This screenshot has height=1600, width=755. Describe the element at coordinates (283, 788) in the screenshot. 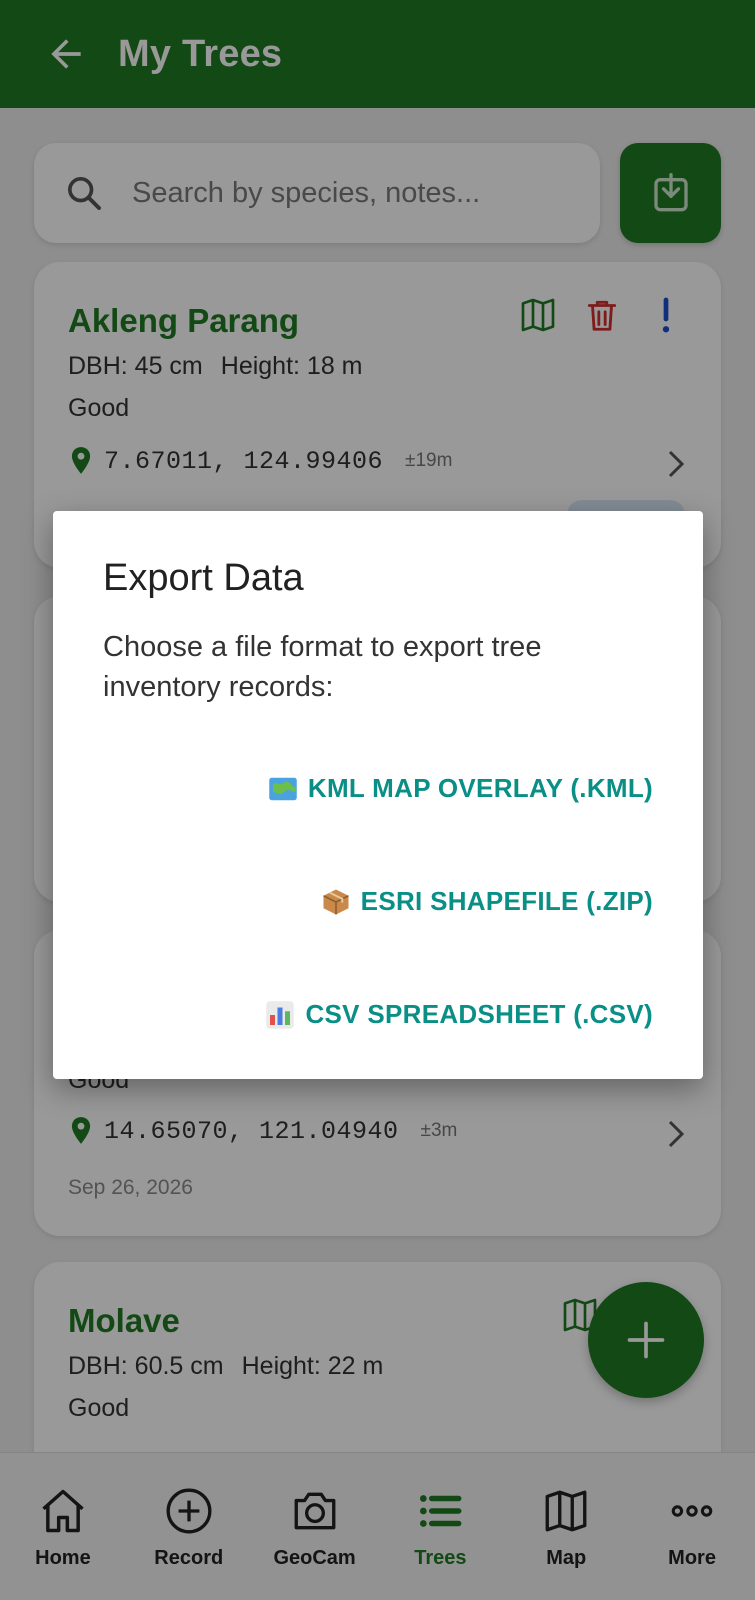

I see `world-map-icon` at that location.